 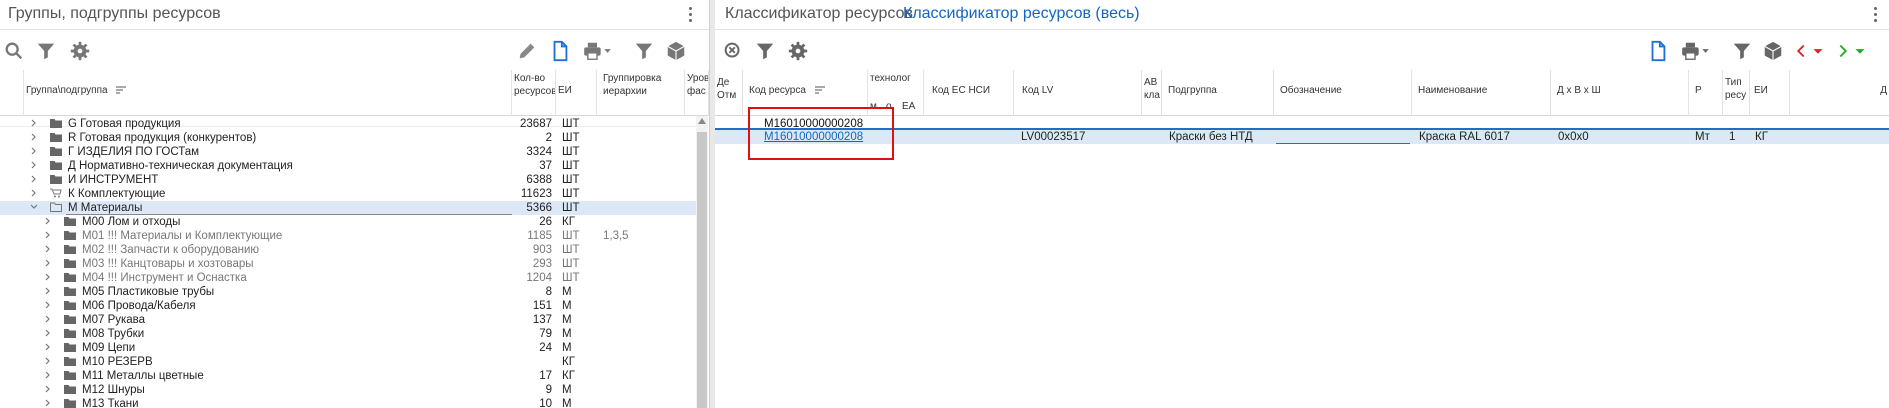 I want to click on tree-row: G Готовая продукция 23687 ШТ, so click(x=348, y=124).